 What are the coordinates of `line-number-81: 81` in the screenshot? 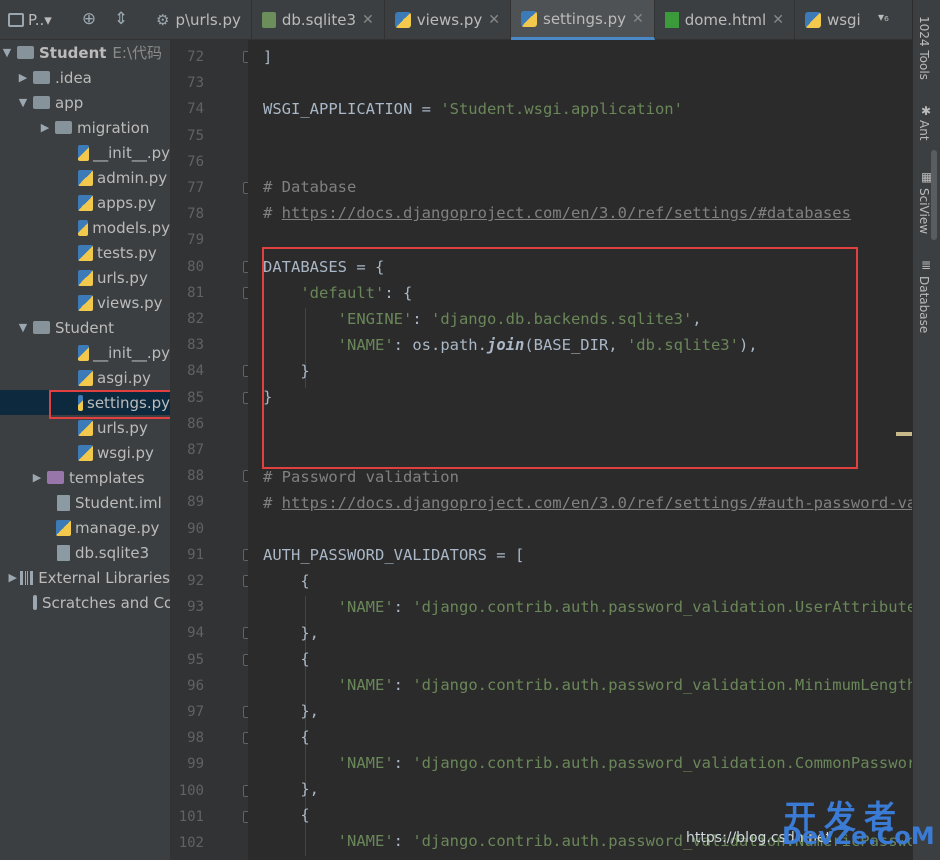 It's located at (195, 292).